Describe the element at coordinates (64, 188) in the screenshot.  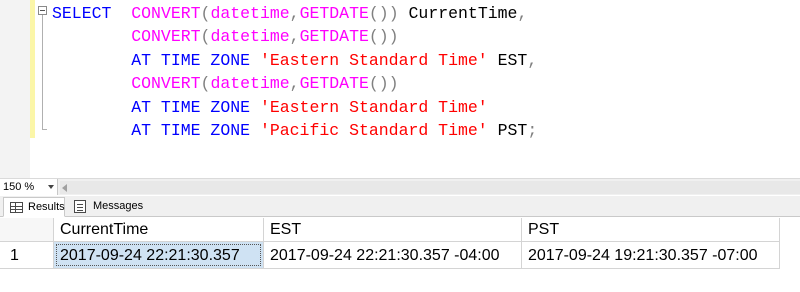
I see `scroll-left-icon` at that location.